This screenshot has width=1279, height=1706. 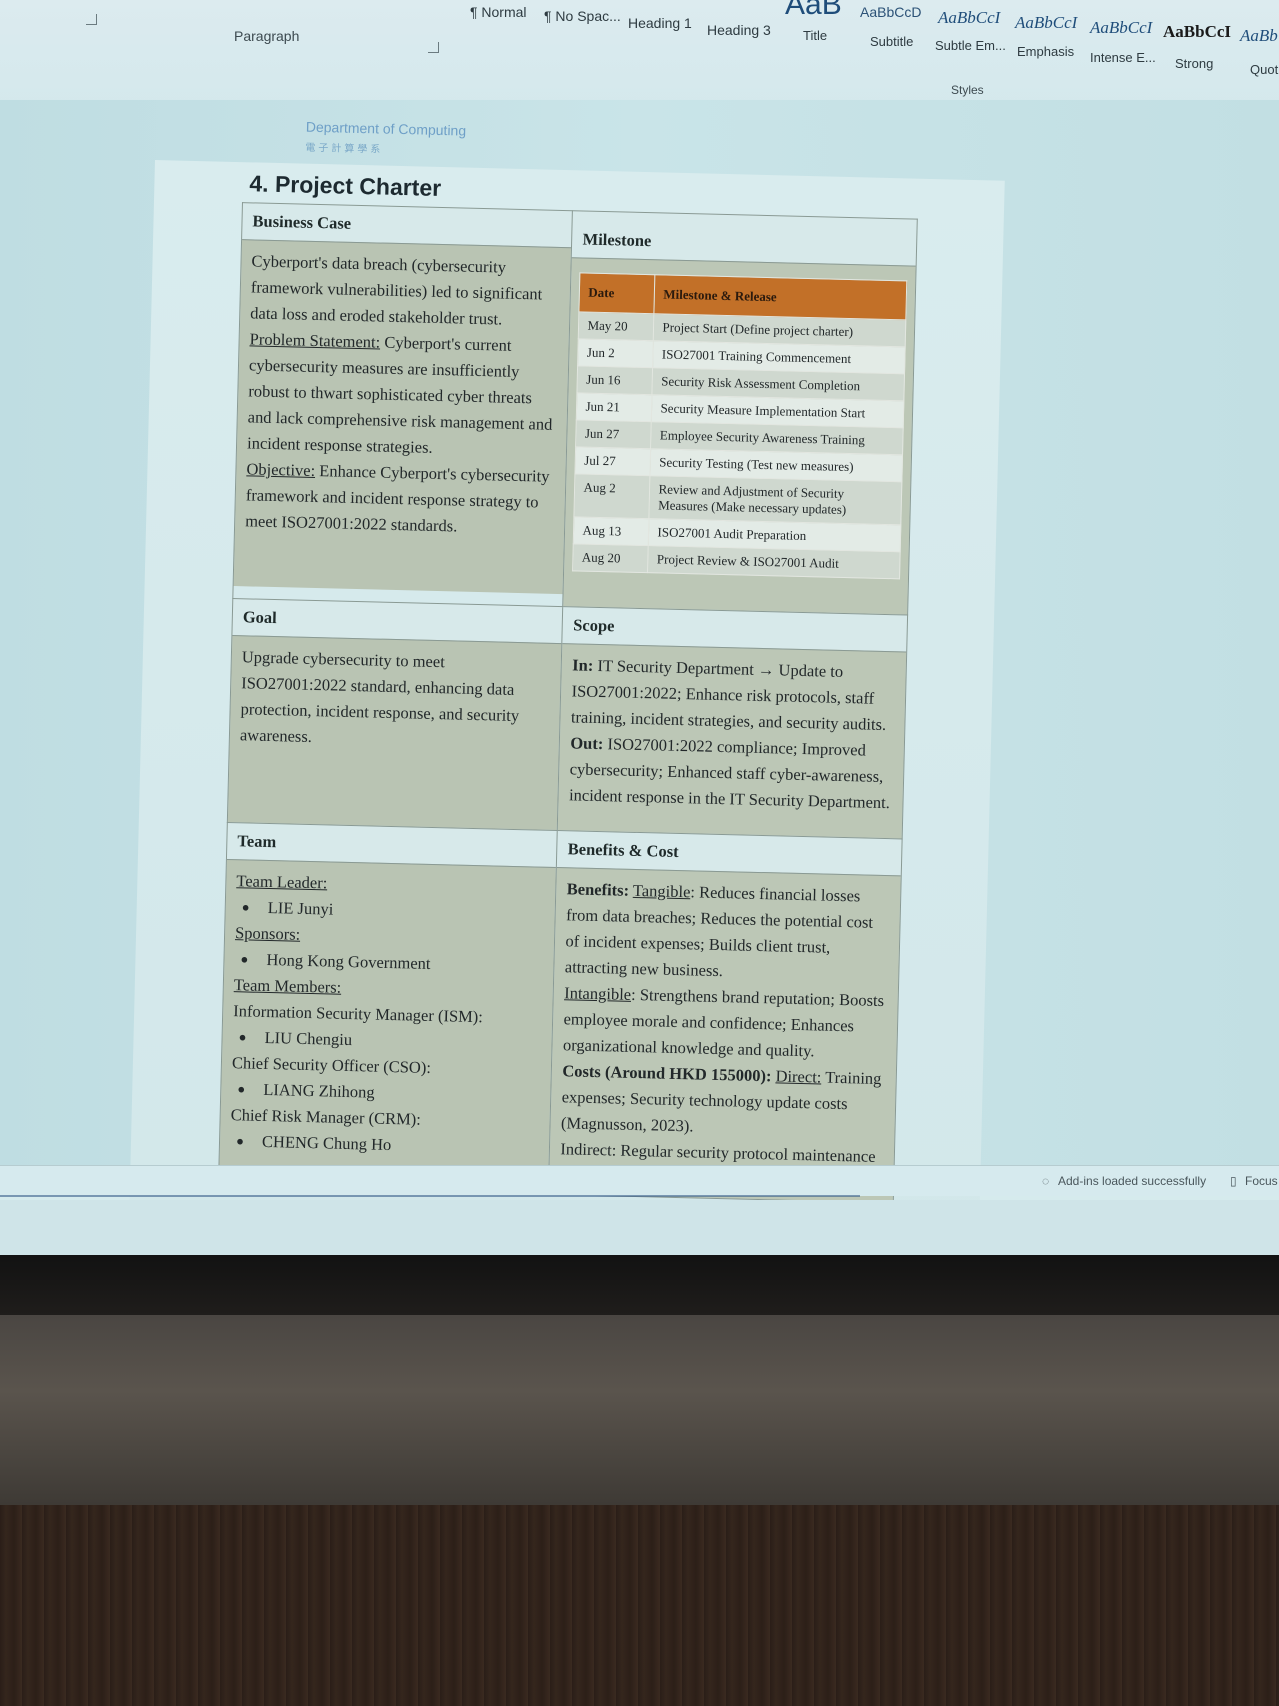 What do you see at coordinates (815, 35) in the screenshot?
I see `style-title: Title` at bounding box center [815, 35].